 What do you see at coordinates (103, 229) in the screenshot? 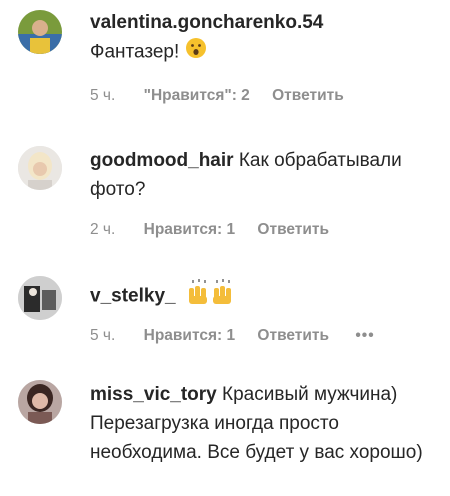
I see `comment-time: 2 ч.` at bounding box center [103, 229].